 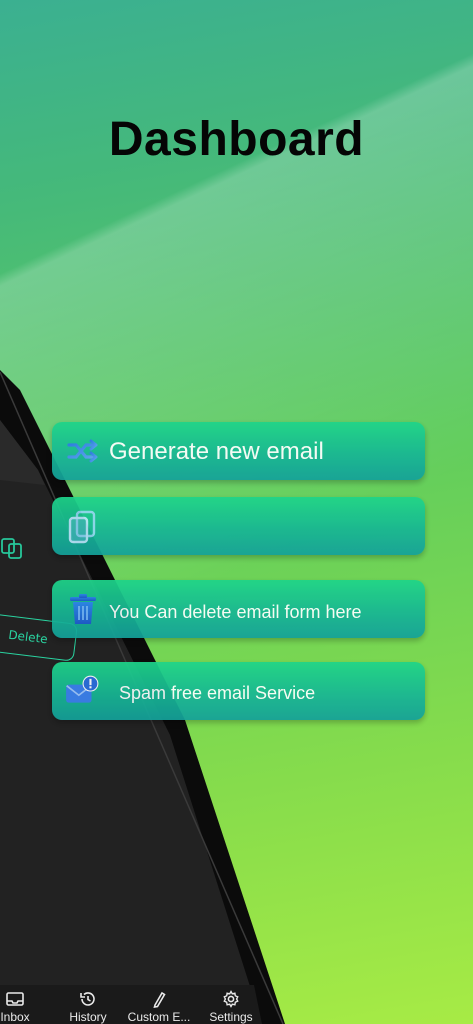 What do you see at coordinates (235, 612) in the screenshot?
I see `delete-email-label: You Can delete email form here` at bounding box center [235, 612].